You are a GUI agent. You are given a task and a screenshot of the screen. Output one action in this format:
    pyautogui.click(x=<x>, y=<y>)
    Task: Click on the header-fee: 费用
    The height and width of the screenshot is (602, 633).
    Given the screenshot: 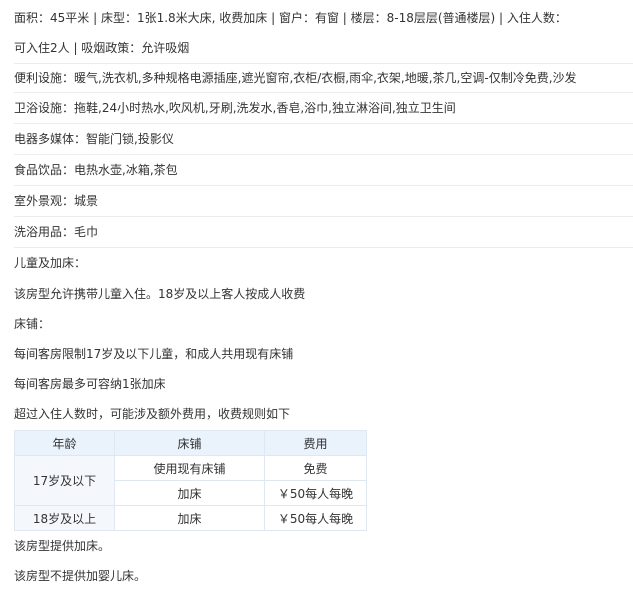 What is the action you would take?
    pyautogui.click(x=315, y=443)
    